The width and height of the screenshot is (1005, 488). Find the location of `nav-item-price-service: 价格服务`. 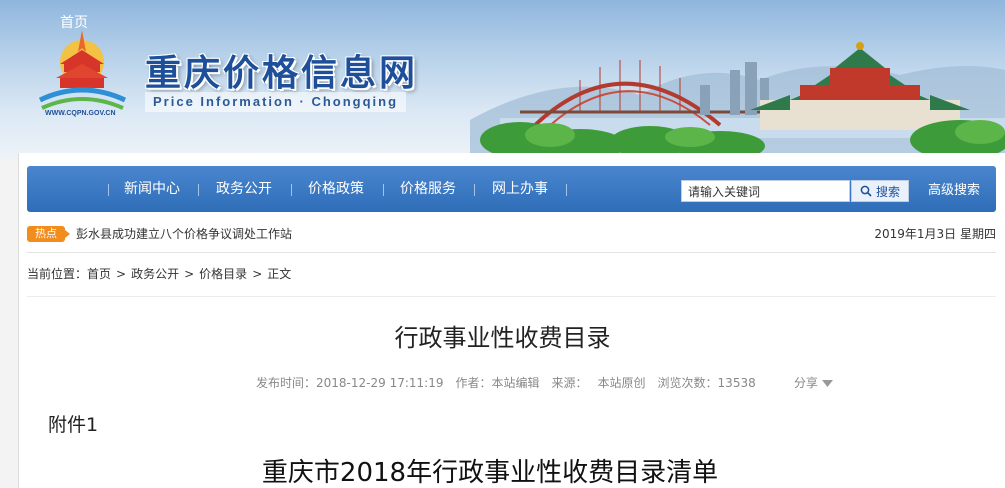

nav-item-price-service: 价格服务 is located at coordinates (428, 189).